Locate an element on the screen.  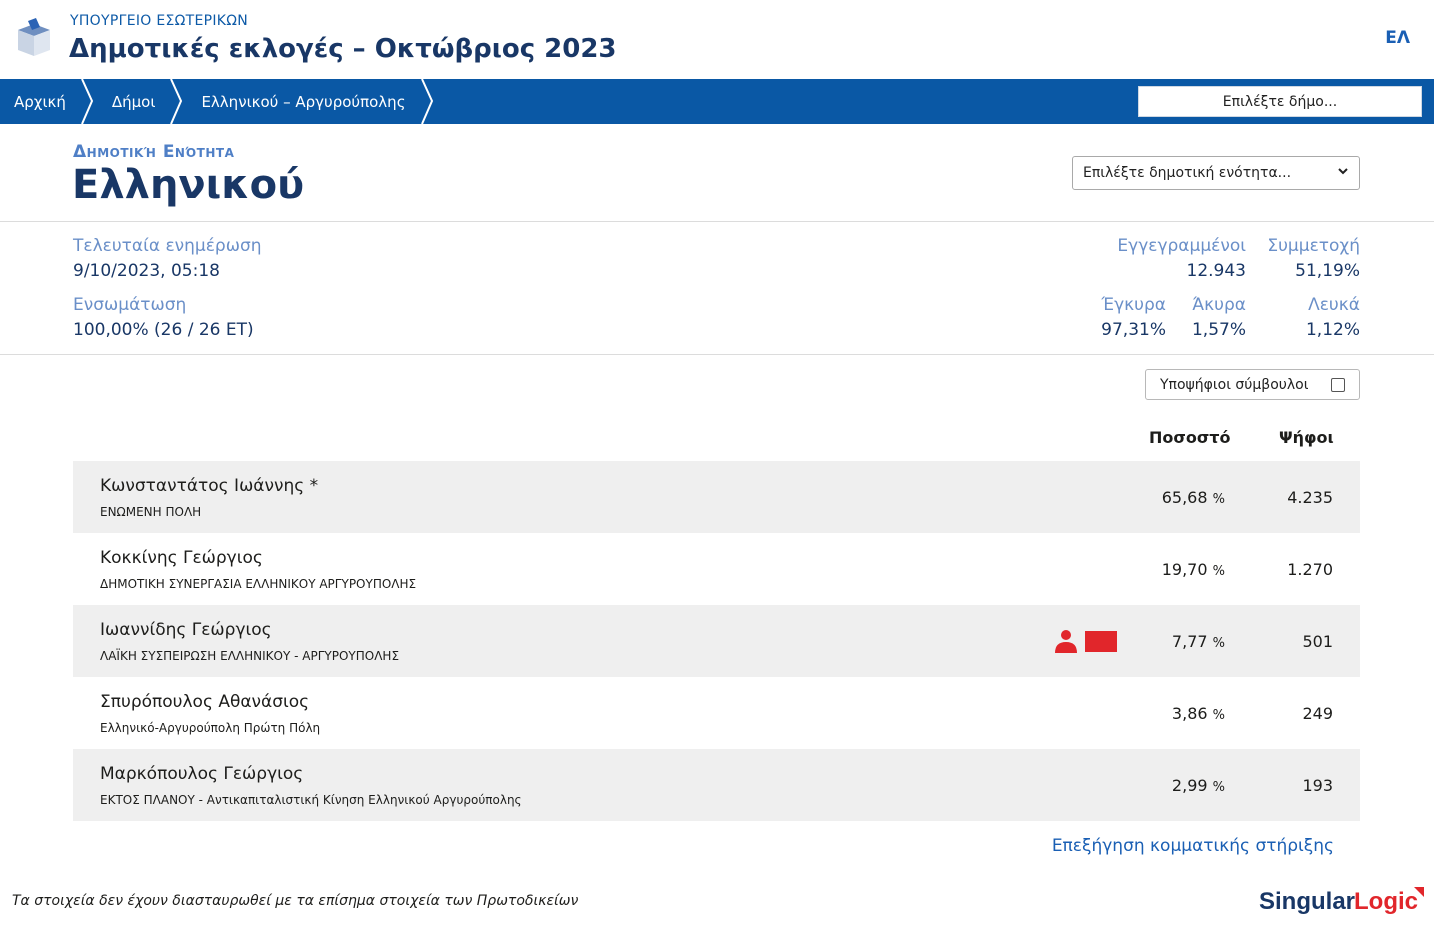
votes-cell: 193 is located at coordinates (1317, 785).